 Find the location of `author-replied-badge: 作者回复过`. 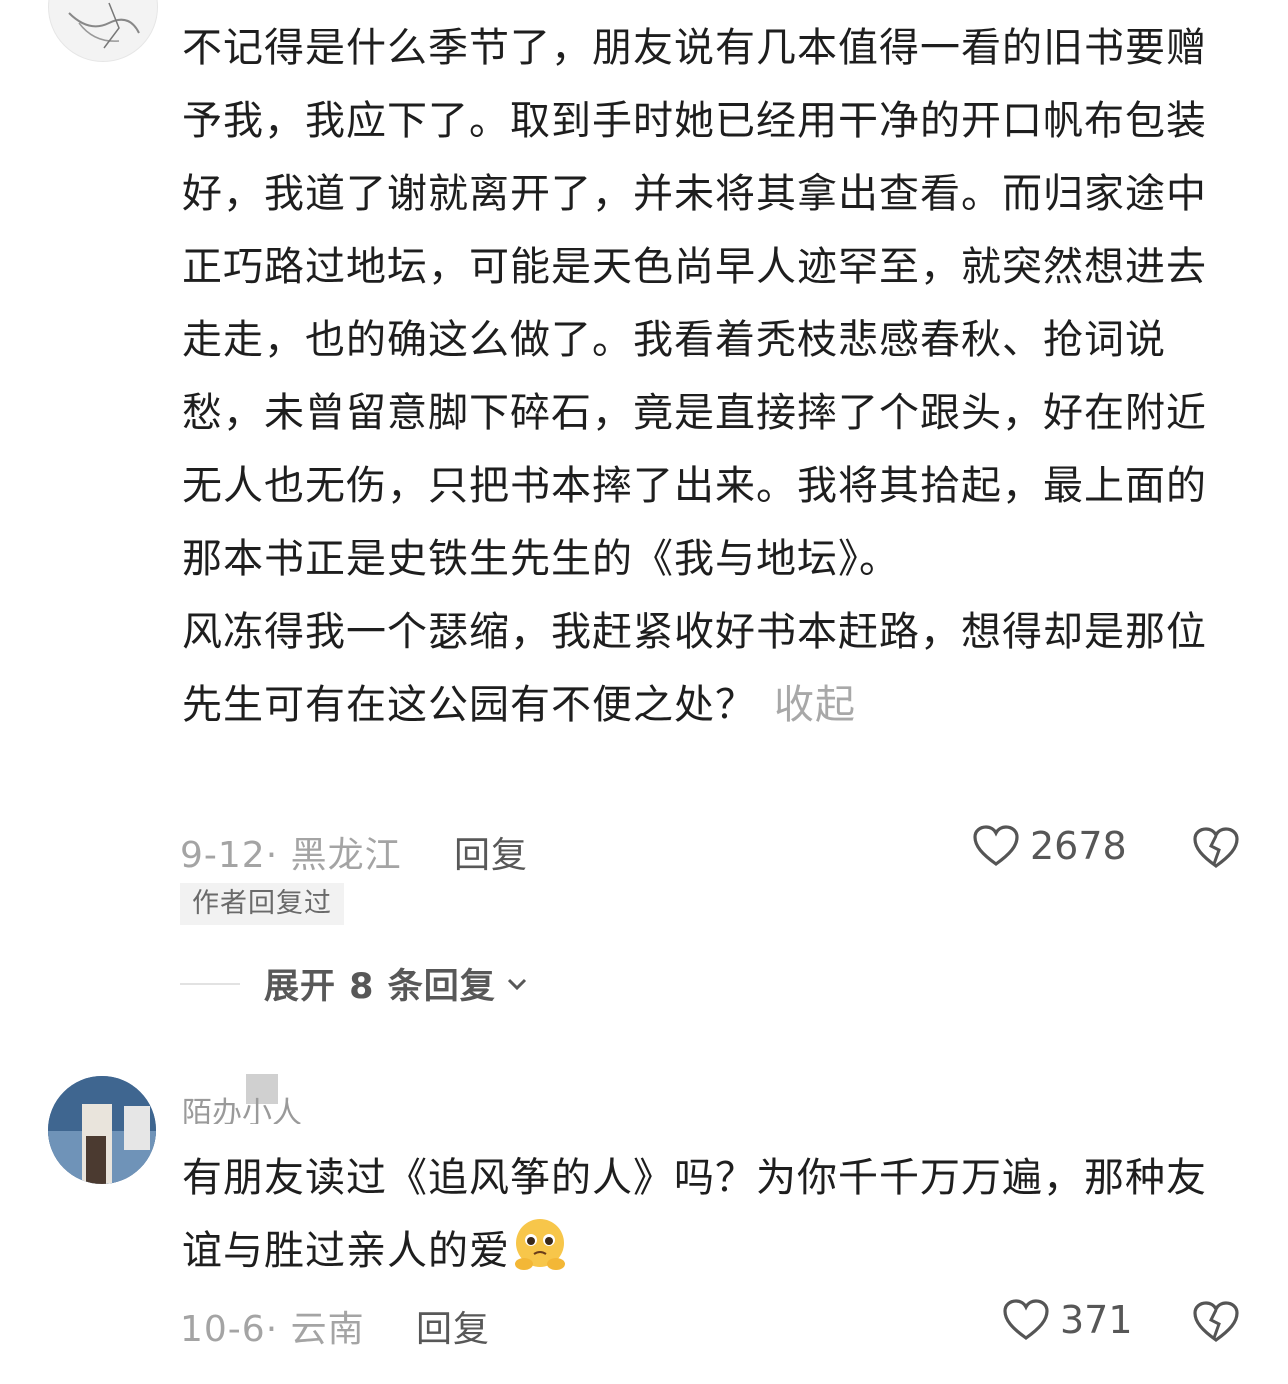

author-replied-badge: 作者回复过 is located at coordinates (262, 904).